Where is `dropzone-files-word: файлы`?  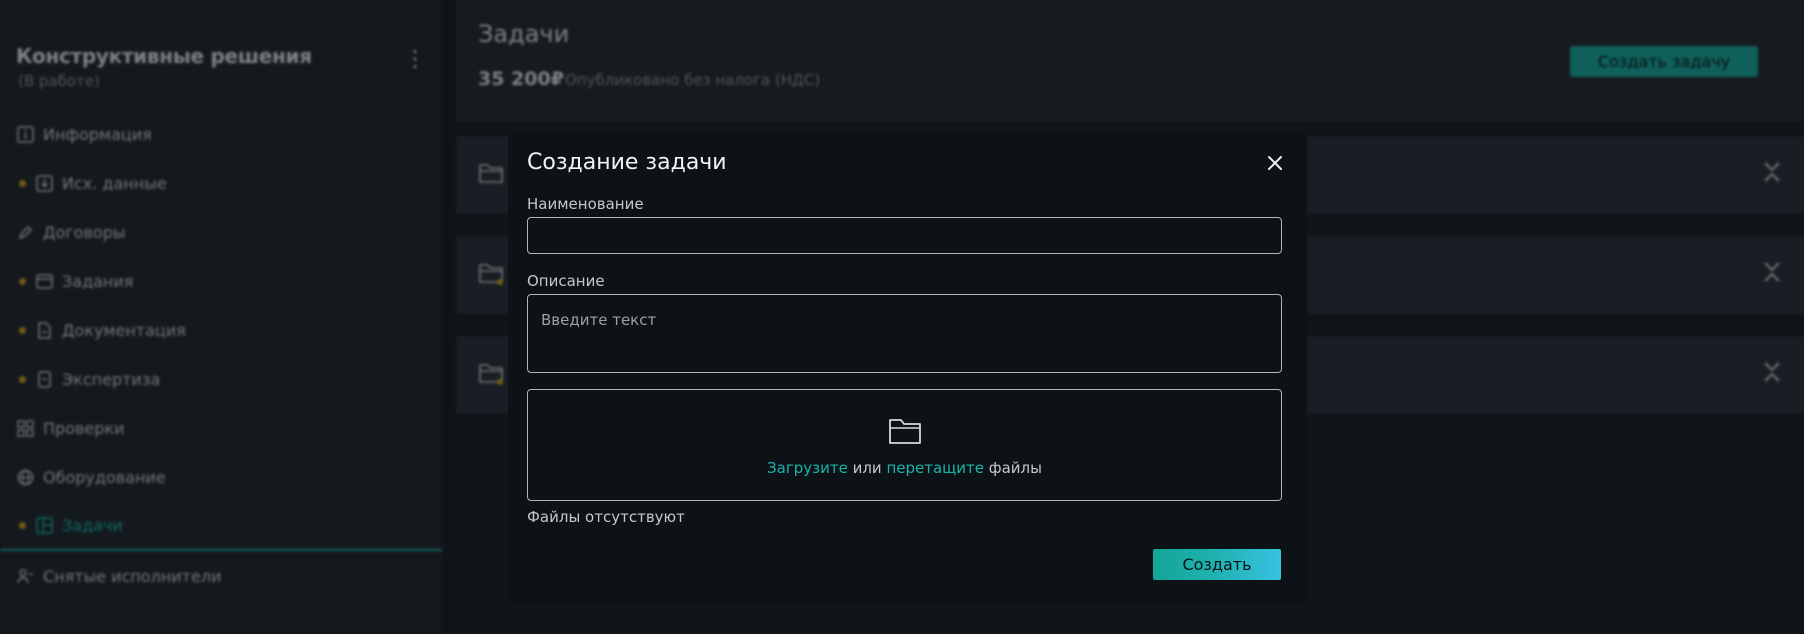
dropzone-files-word: файлы is located at coordinates (1013, 468).